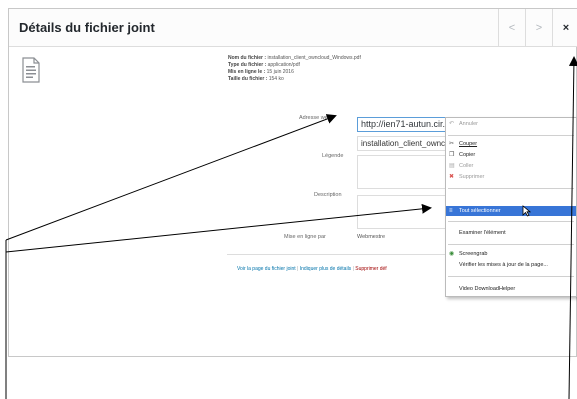 The height and width of the screenshot is (399, 577). What do you see at coordinates (294, 79) in the screenshot?
I see `file-size-row: Taille du fichier : 154 ko` at bounding box center [294, 79].